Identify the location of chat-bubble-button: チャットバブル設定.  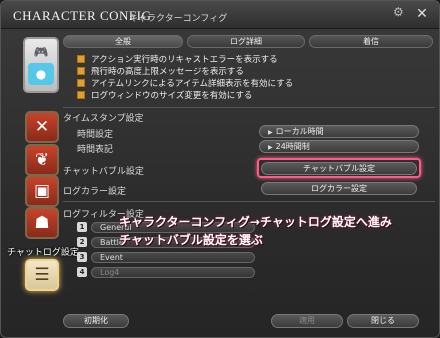
(339, 168).